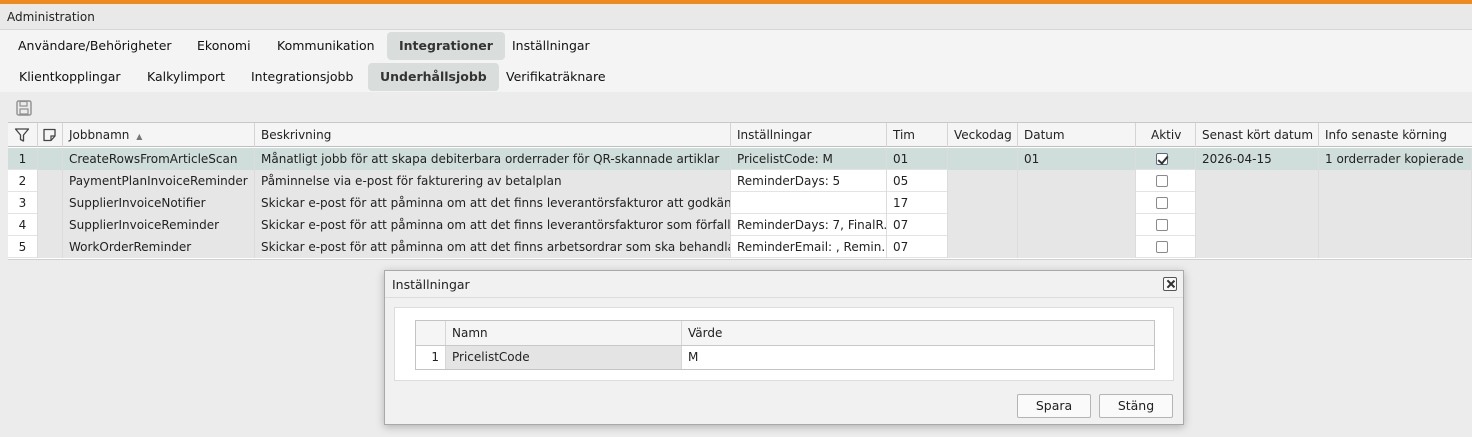  Describe the element at coordinates (1257, 135) in the screenshot. I see `col-senast-kort-datum: Senast kört datum` at that location.